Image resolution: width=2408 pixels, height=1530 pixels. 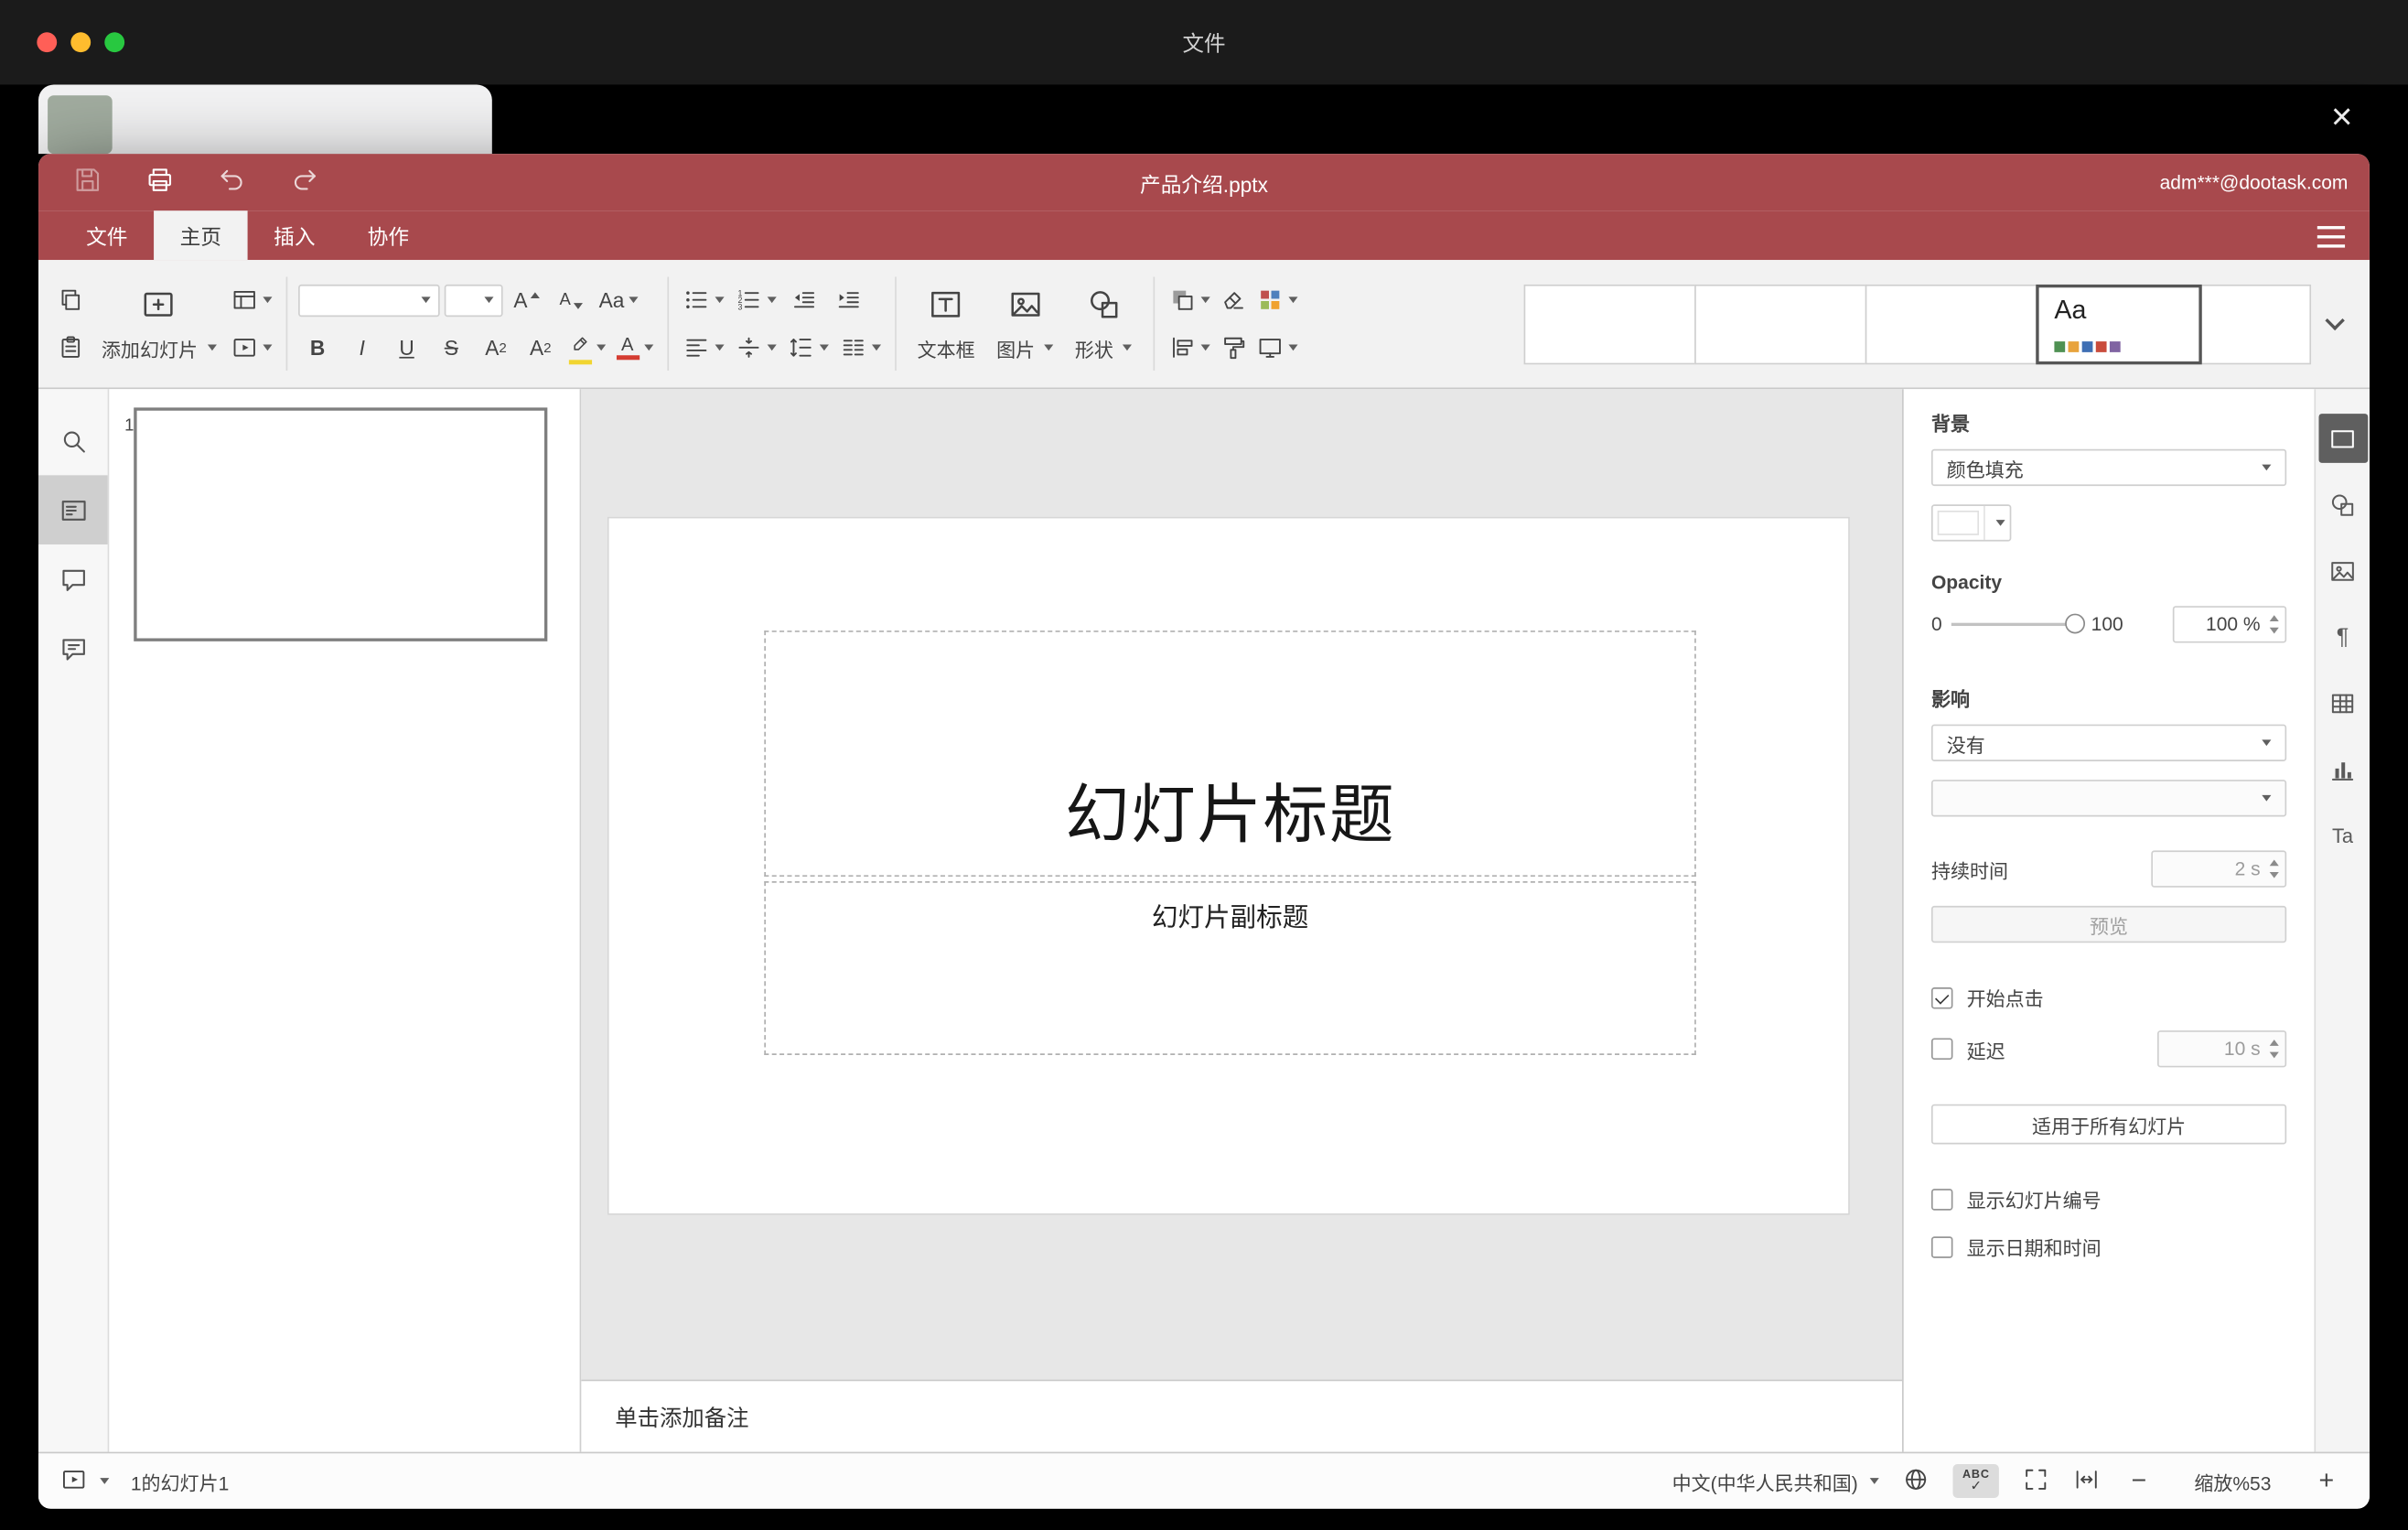 I want to click on clear-style-button, so click(x=1233, y=300).